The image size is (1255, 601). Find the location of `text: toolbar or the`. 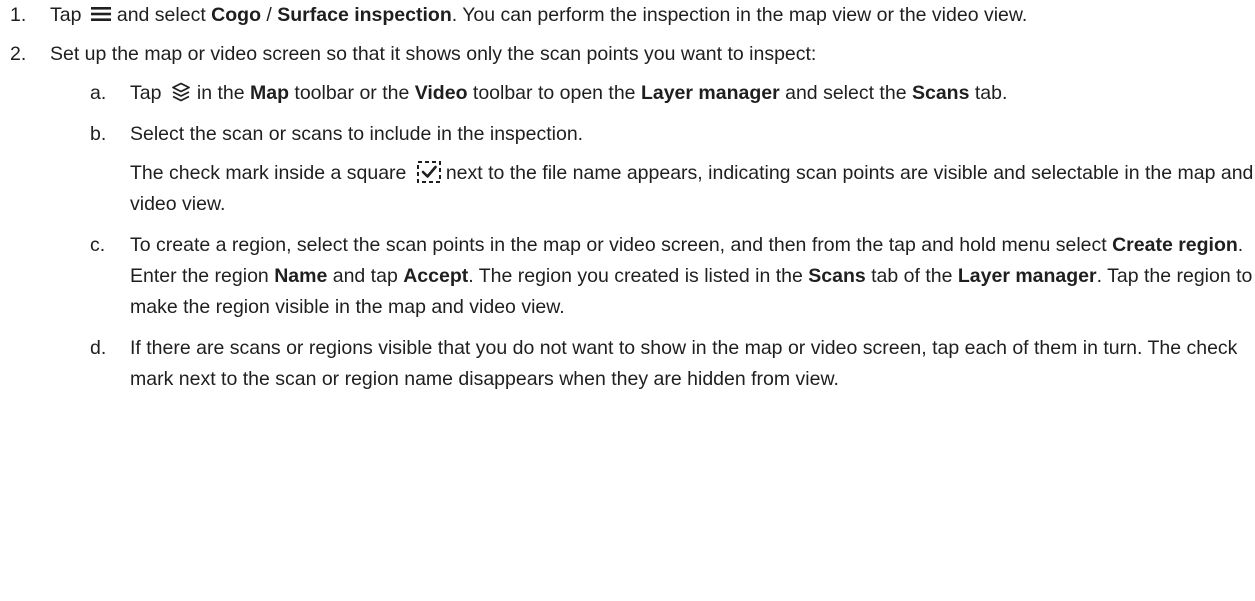

text: toolbar or the is located at coordinates (351, 93).